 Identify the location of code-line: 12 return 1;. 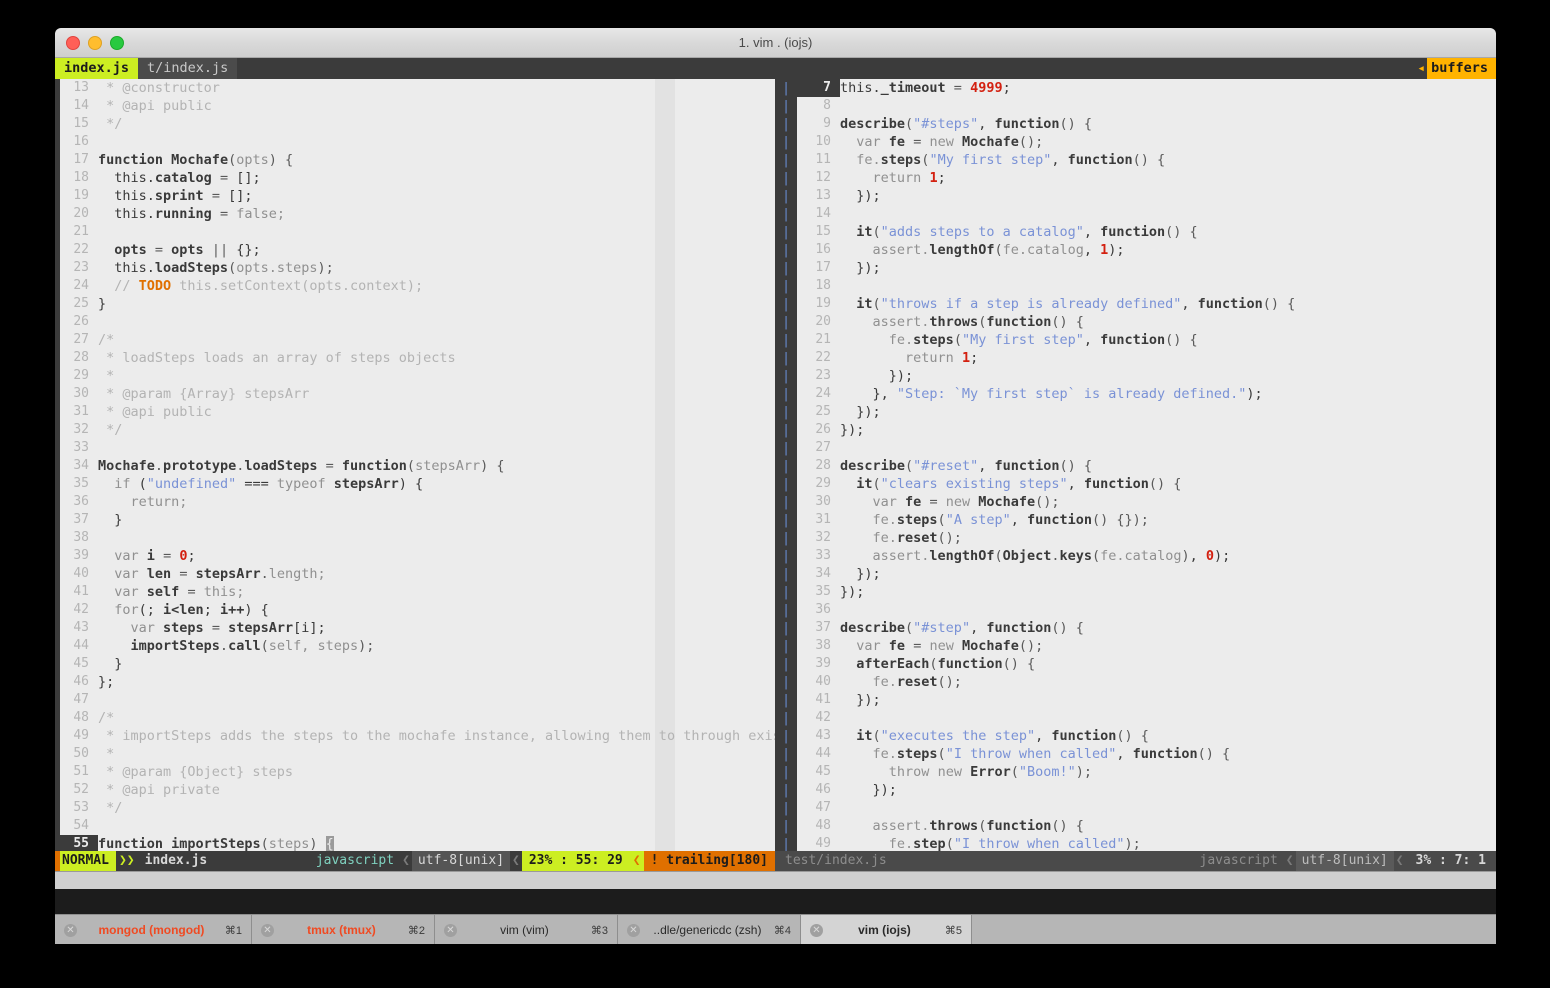
(1146, 178).